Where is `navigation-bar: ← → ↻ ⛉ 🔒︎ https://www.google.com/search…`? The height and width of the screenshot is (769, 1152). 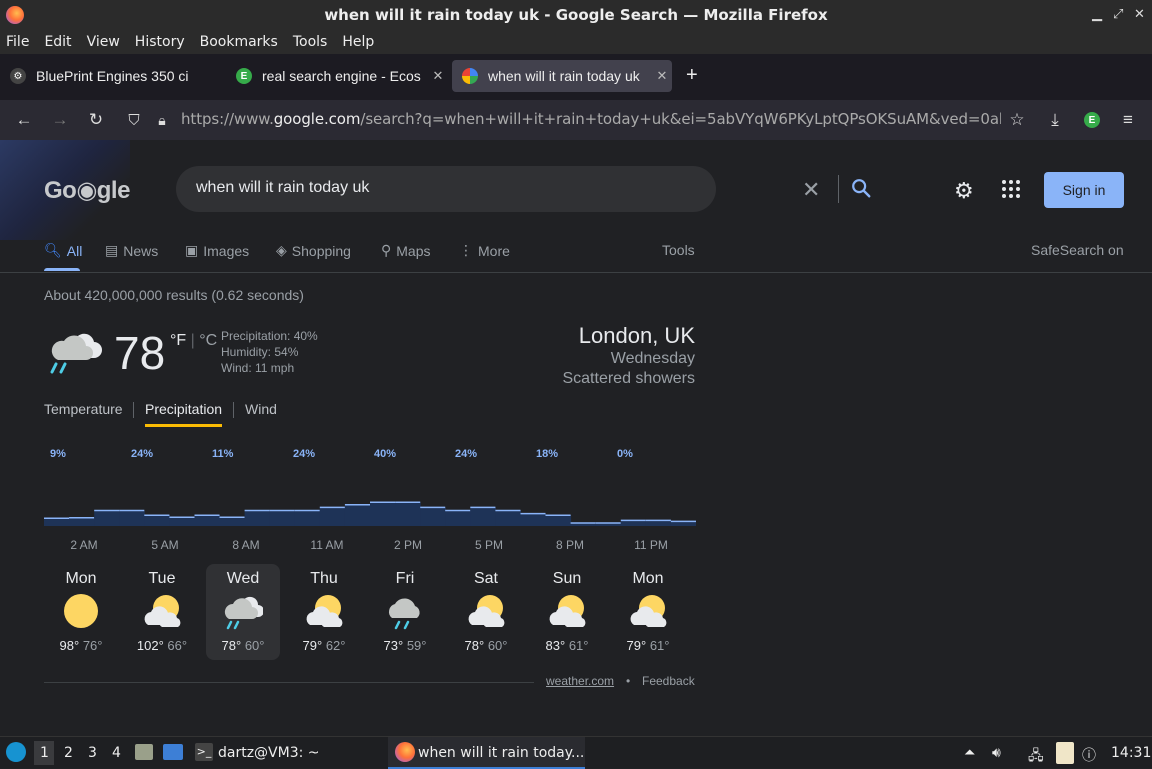
navigation-bar: ← → ↻ ⛉ 🔒︎ https://www.google.com/search… is located at coordinates (576, 120).